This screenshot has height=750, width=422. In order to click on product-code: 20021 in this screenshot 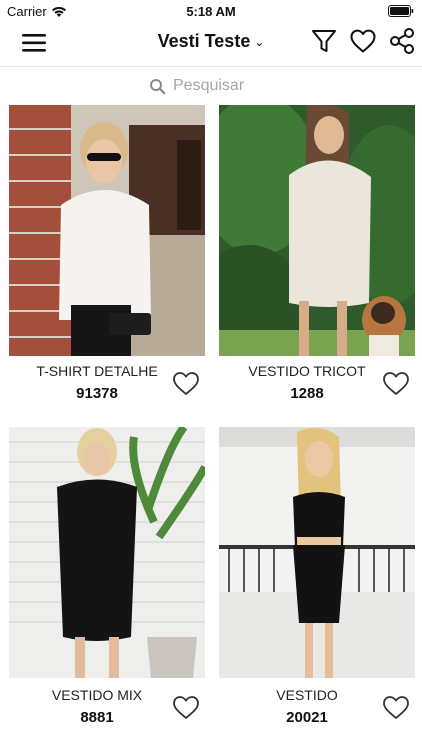, I will do `click(307, 717)`.